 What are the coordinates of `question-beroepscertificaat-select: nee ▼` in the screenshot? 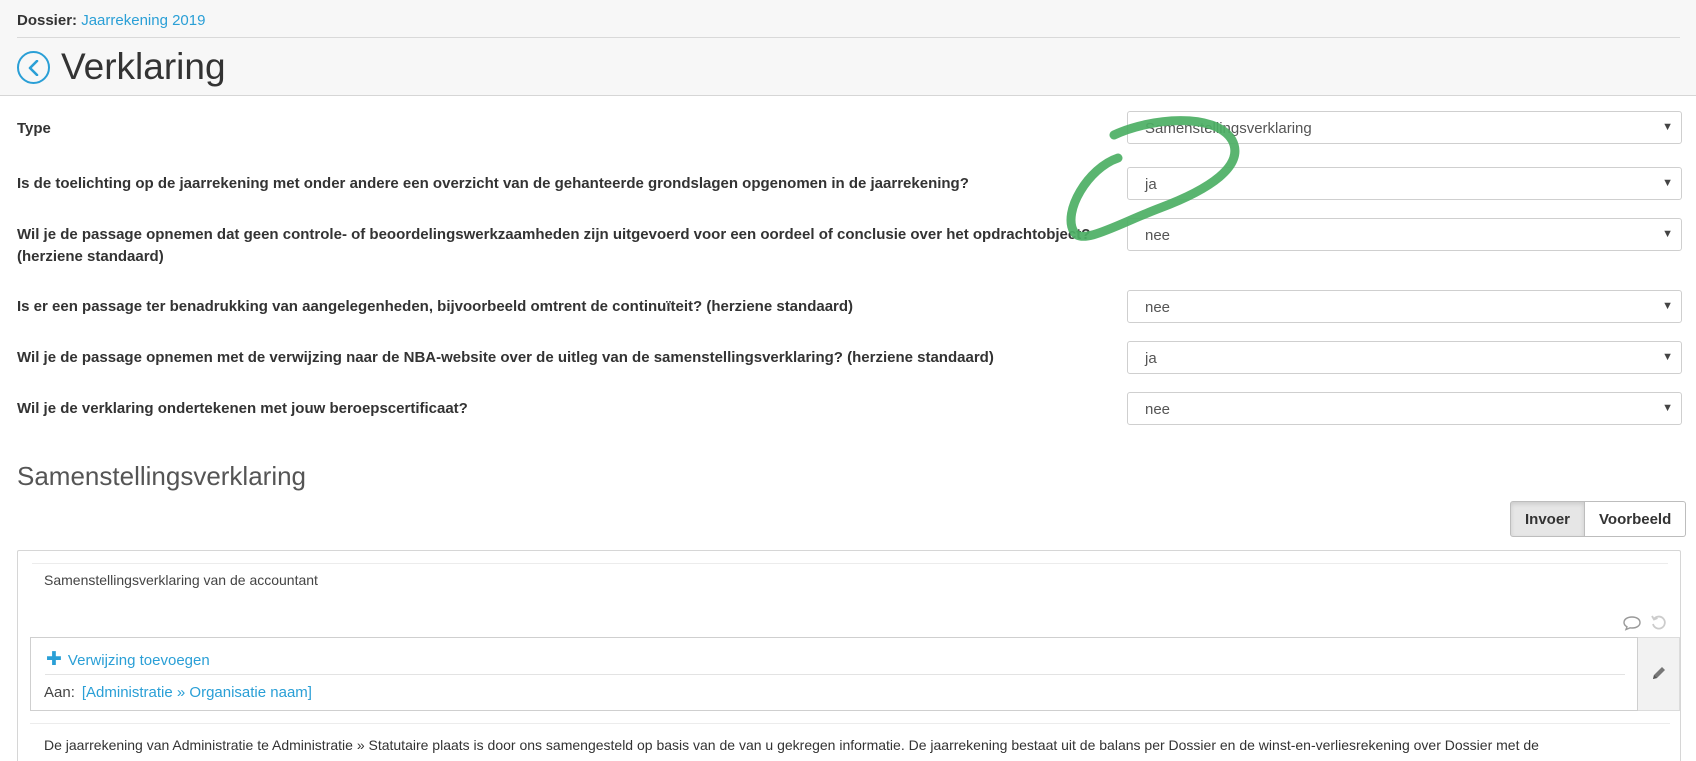 It's located at (1404, 408).